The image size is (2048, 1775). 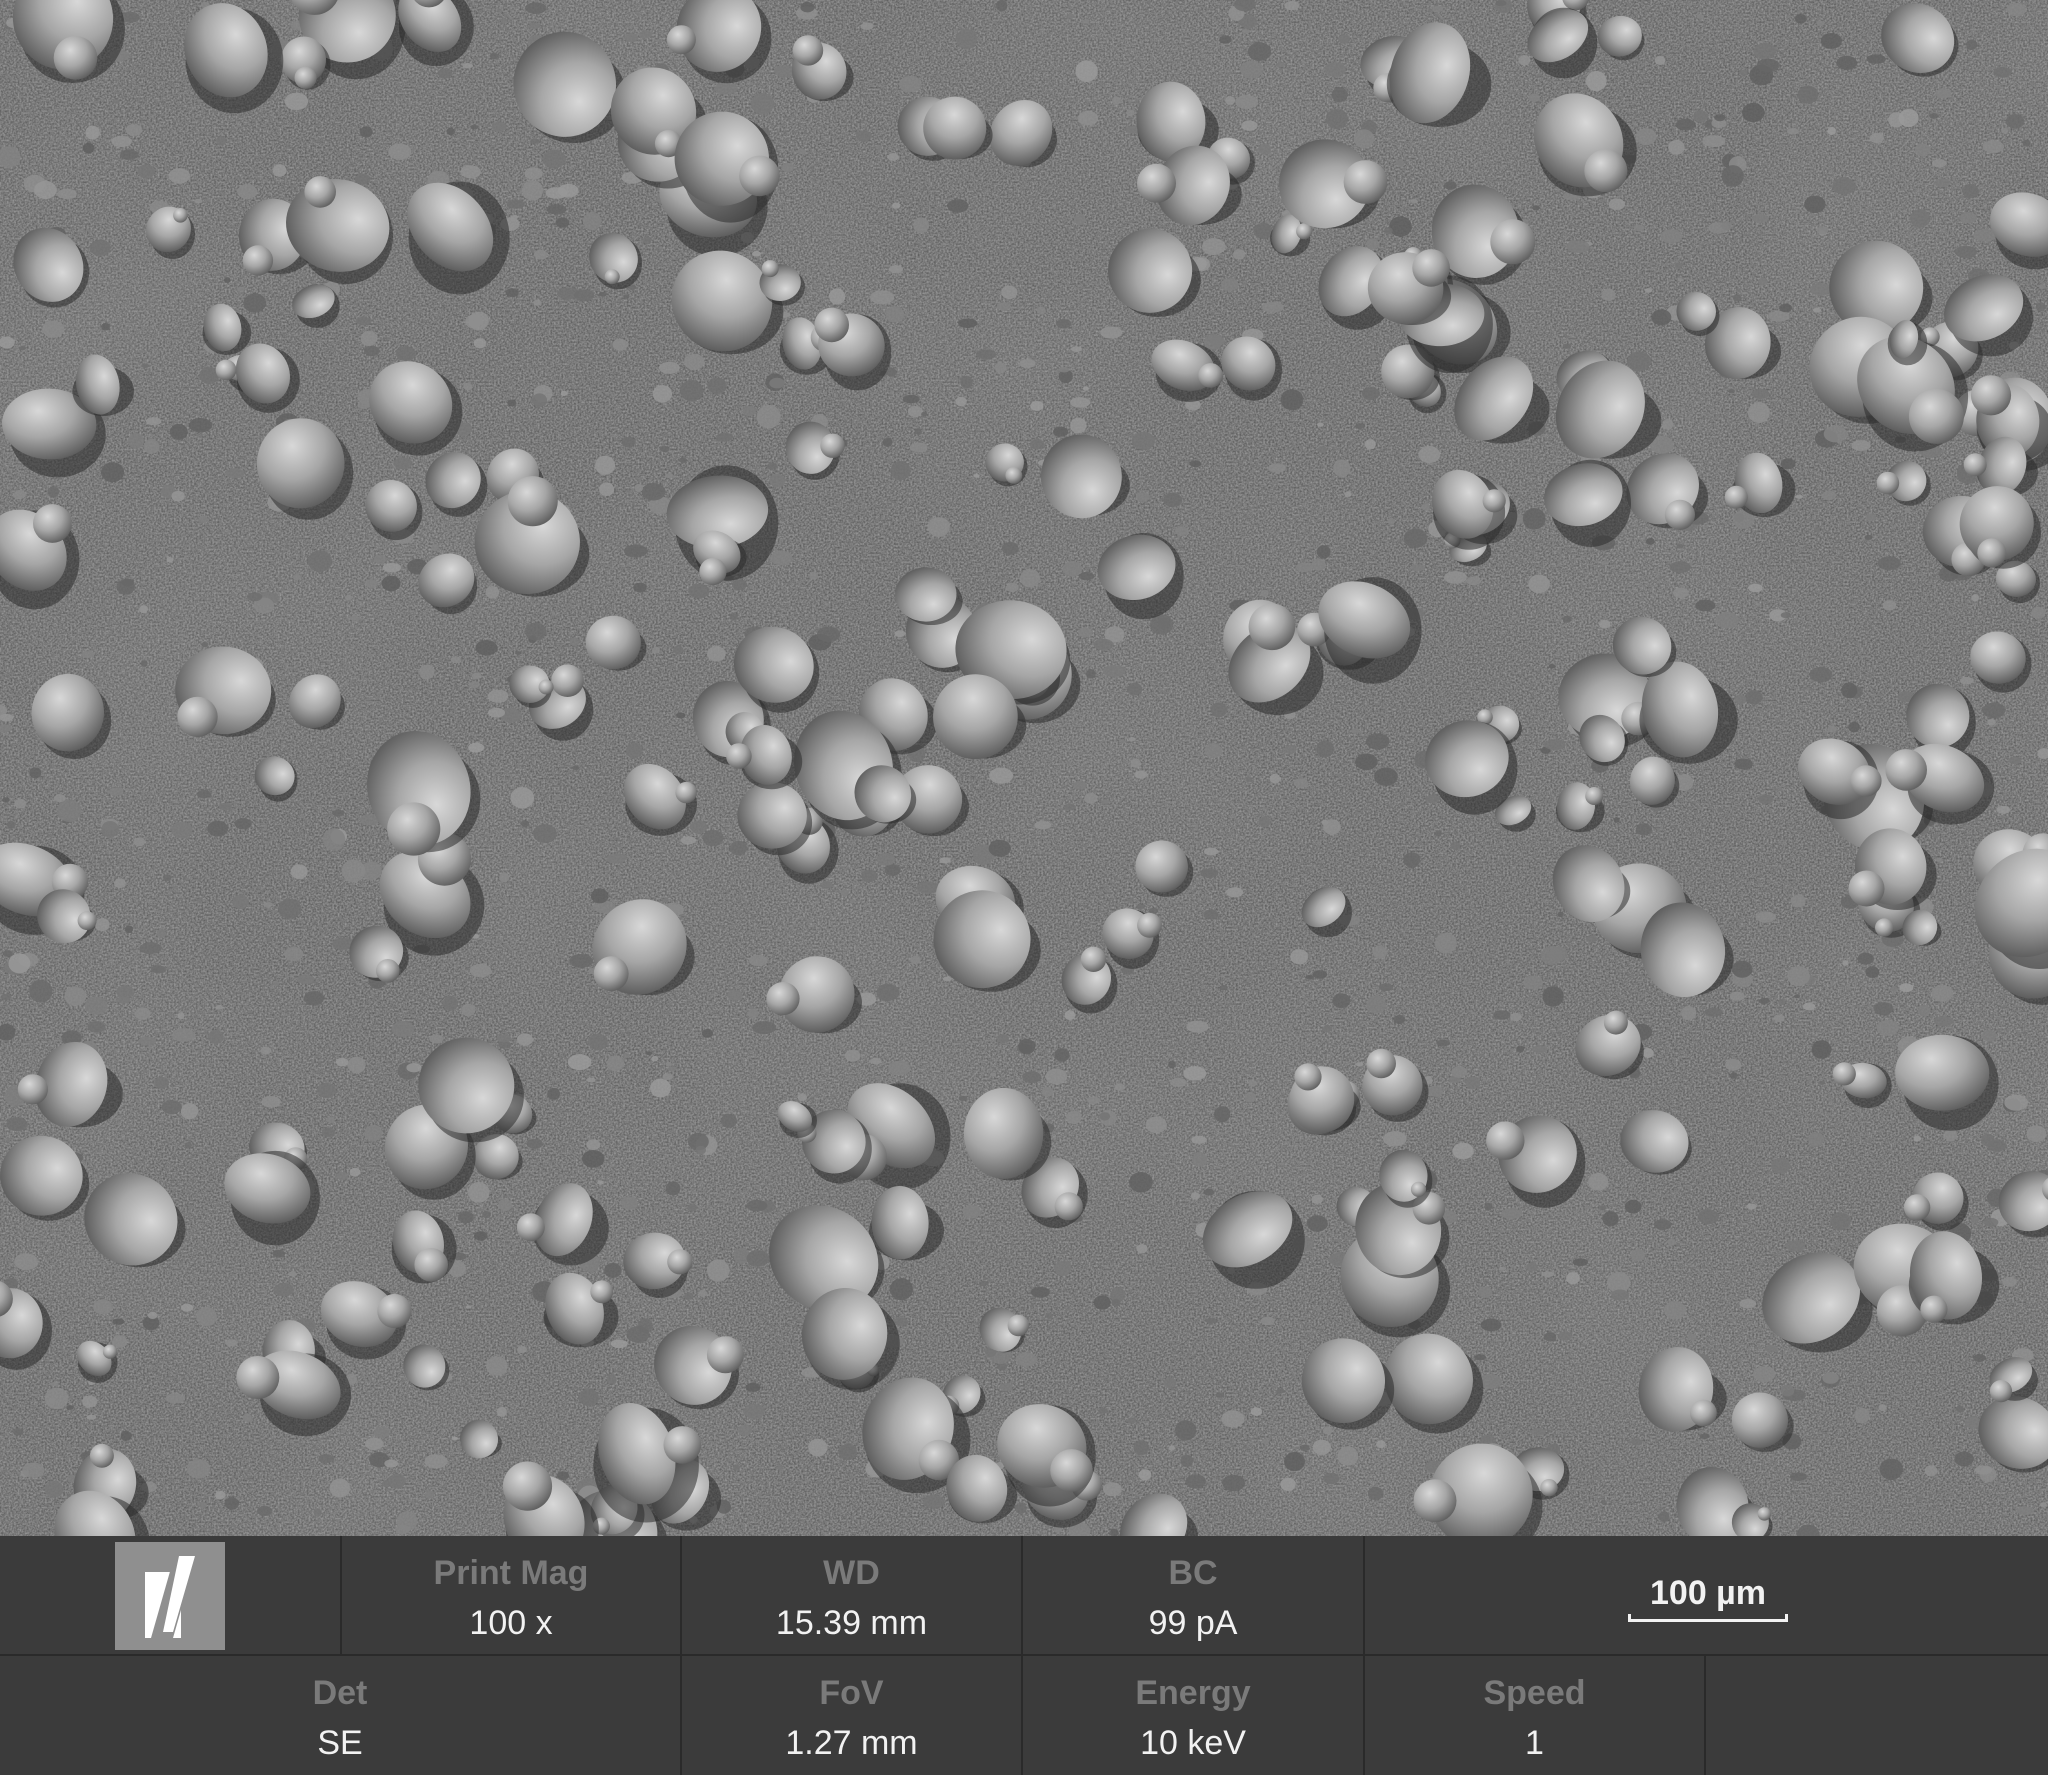 I want to click on fov-label: FoV, so click(x=851, y=1693).